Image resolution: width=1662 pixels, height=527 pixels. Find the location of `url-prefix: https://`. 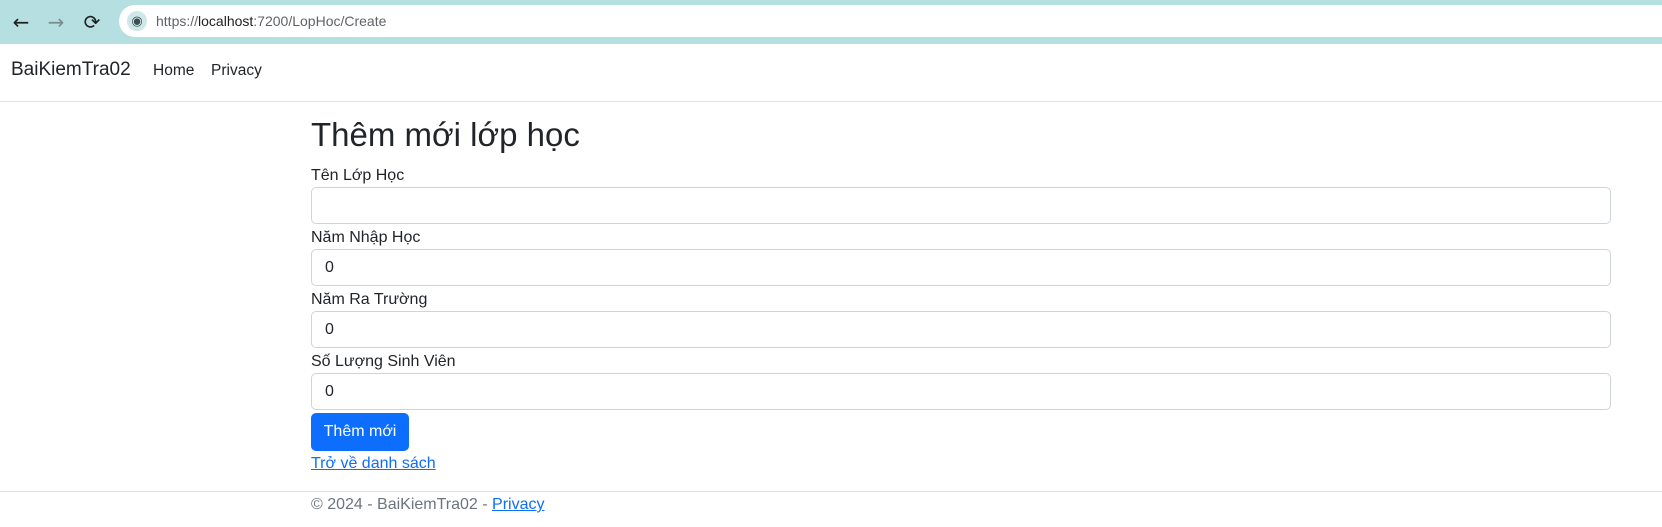

url-prefix: https:// is located at coordinates (177, 21).